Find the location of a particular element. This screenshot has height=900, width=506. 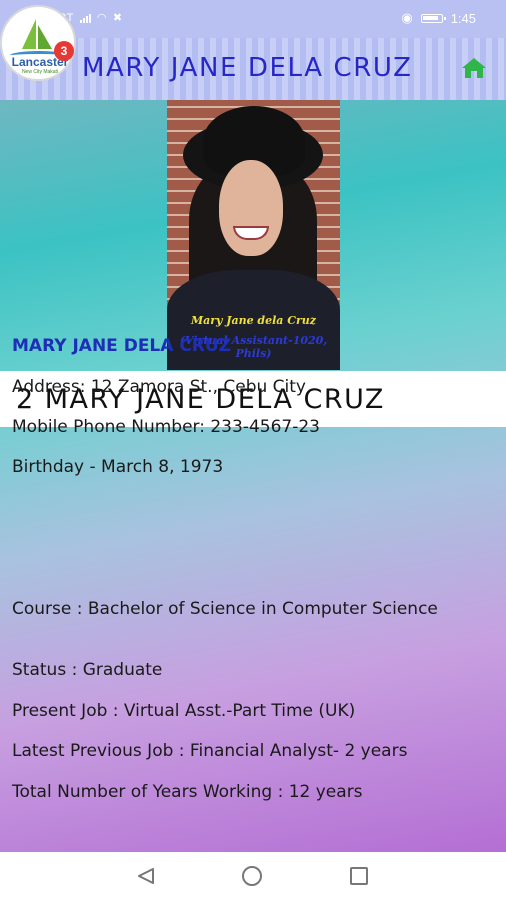

wifi-icon: ◠ is located at coordinates (101, 18).